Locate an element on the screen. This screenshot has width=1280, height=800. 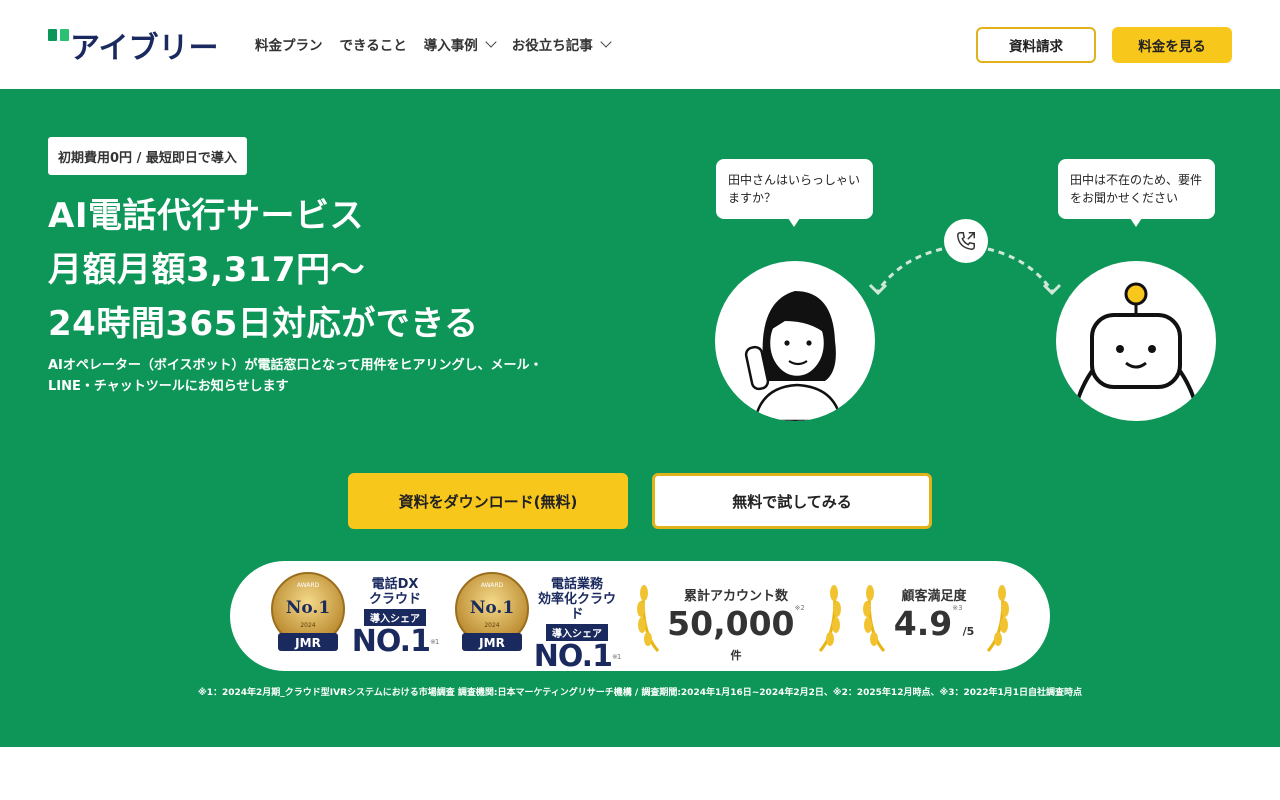
total-accounts-stat: 累計アカウント数 50,000※2 件 is located at coordinates (736, 624).